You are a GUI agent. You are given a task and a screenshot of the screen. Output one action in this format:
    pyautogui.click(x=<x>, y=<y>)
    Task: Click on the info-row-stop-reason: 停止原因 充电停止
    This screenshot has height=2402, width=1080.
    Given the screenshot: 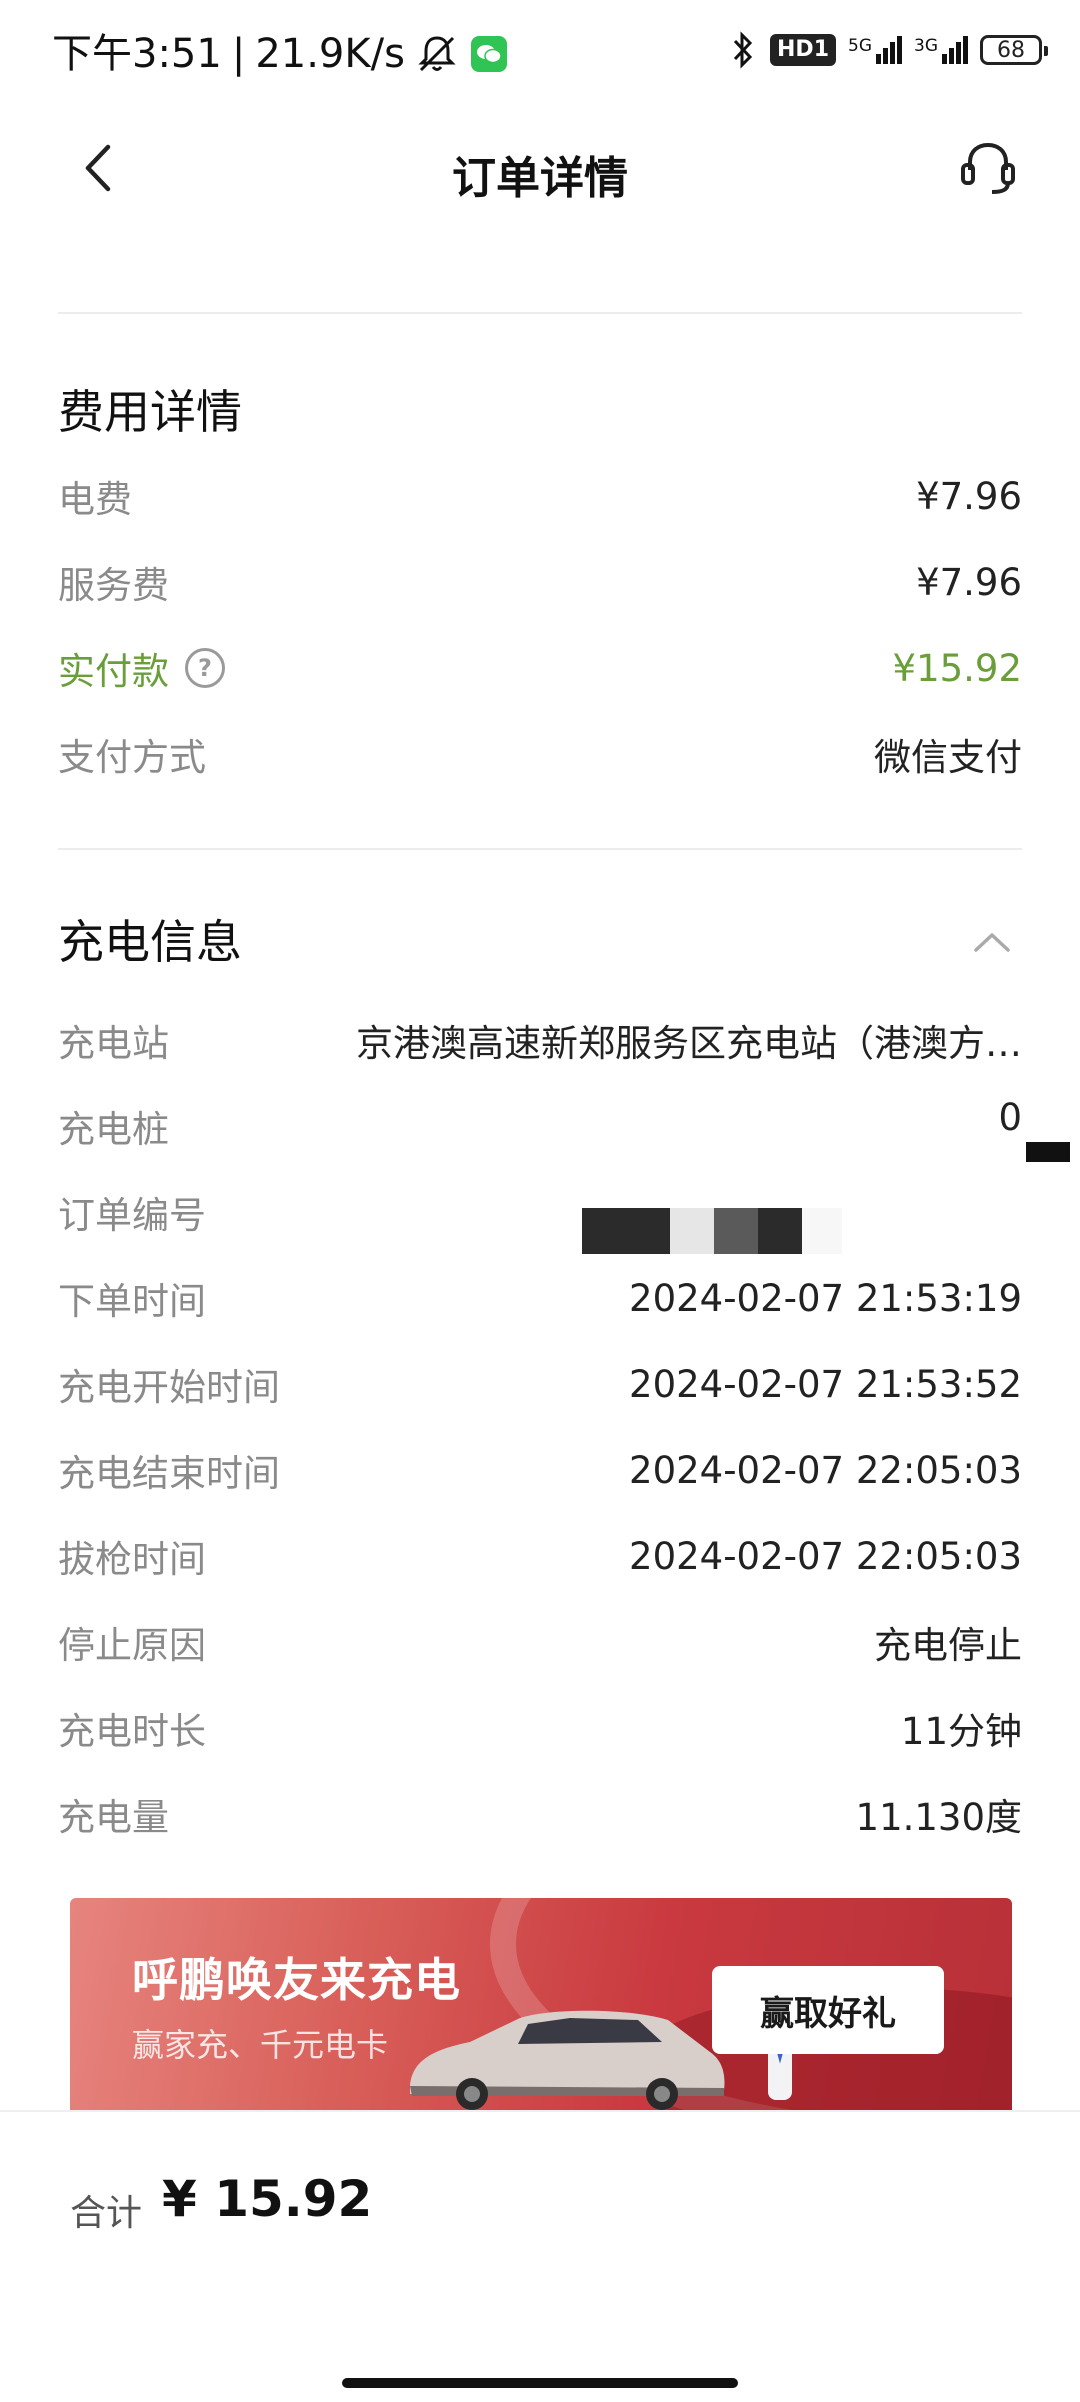 What is the action you would take?
    pyautogui.click(x=540, y=1642)
    